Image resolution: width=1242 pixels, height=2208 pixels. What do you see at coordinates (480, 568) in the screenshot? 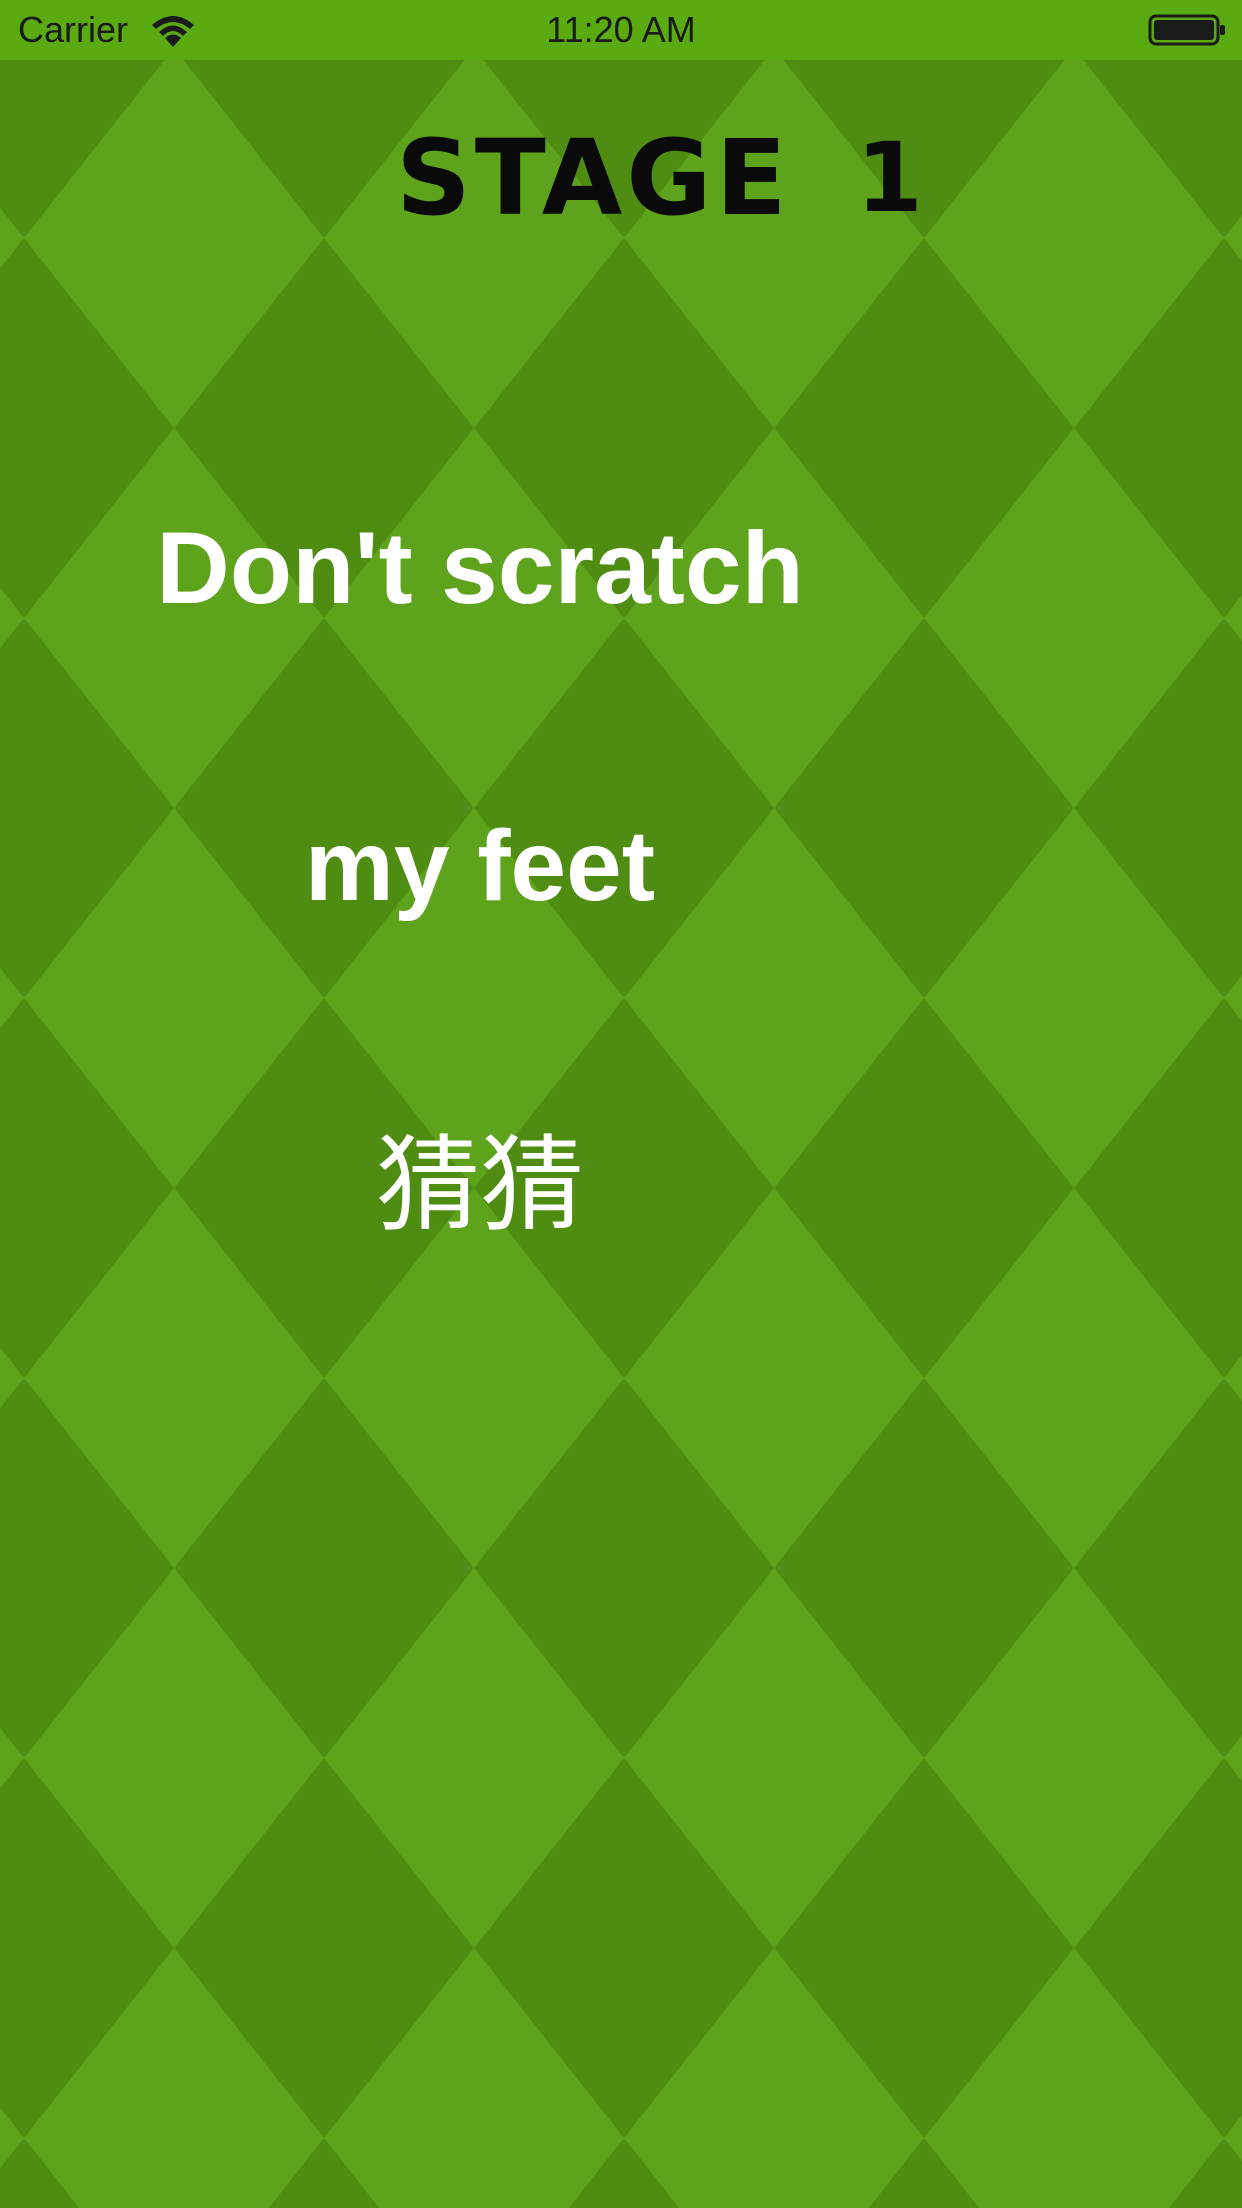
I see `word-option-1: Don't scratch` at bounding box center [480, 568].